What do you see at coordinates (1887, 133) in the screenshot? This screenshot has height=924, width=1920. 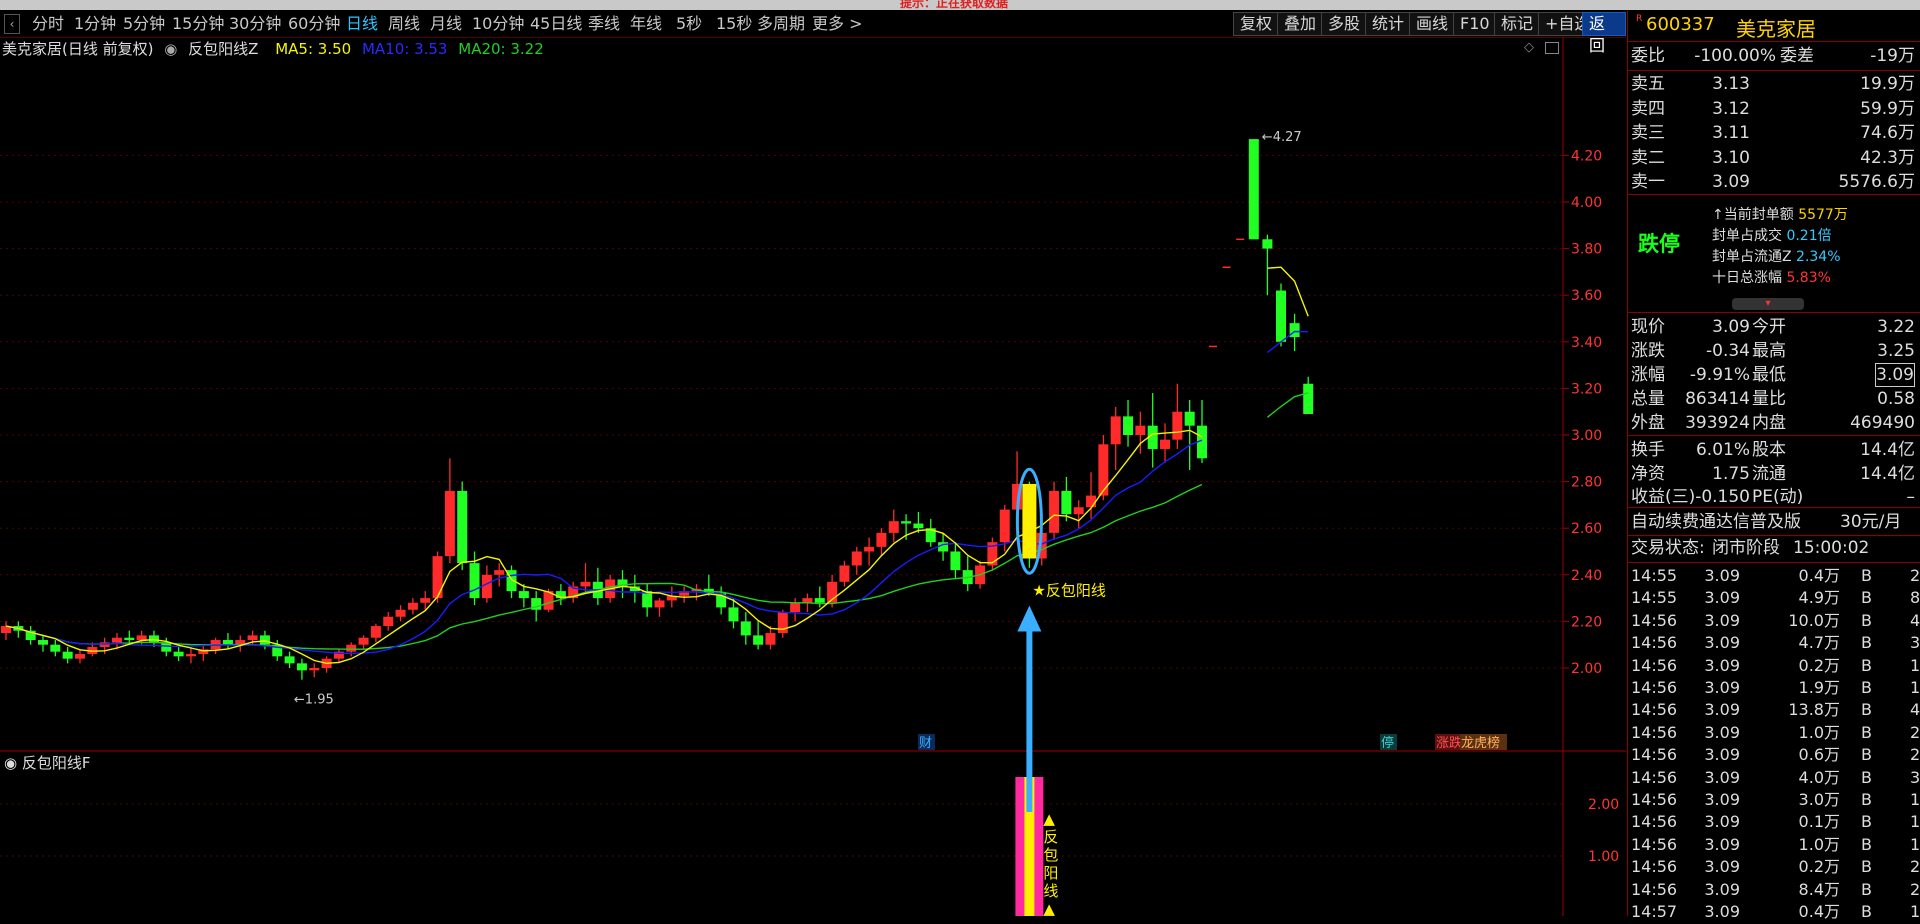 I see `ask-volume: 74.6万` at bounding box center [1887, 133].